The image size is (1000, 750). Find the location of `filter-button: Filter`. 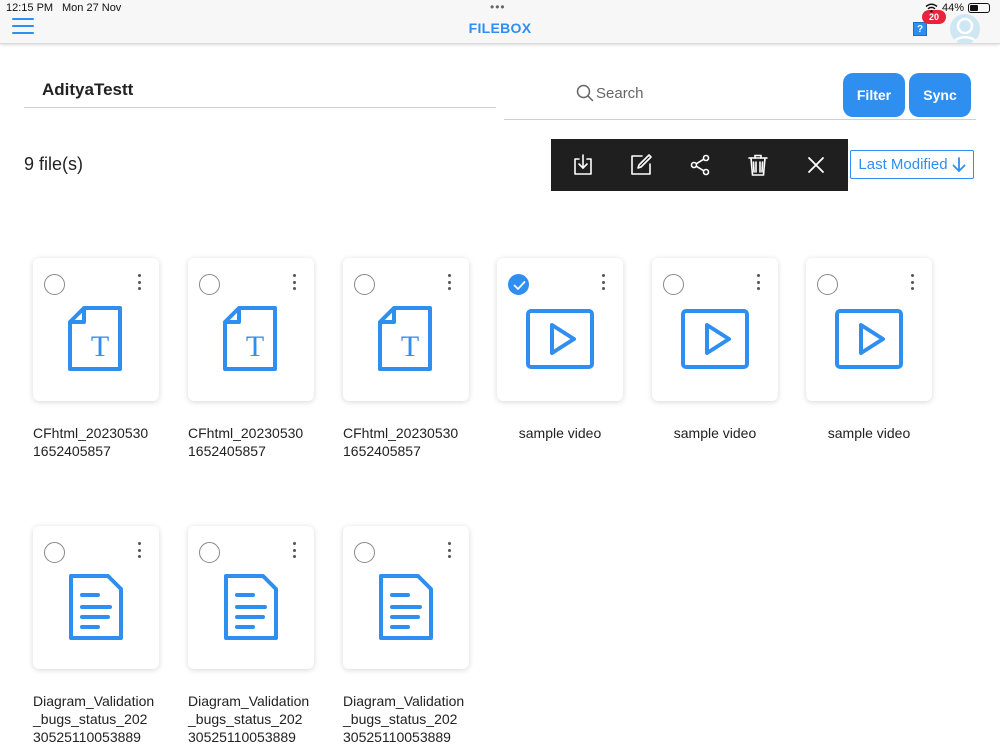

filter-button: Filter is located at coordinates (874, 95).